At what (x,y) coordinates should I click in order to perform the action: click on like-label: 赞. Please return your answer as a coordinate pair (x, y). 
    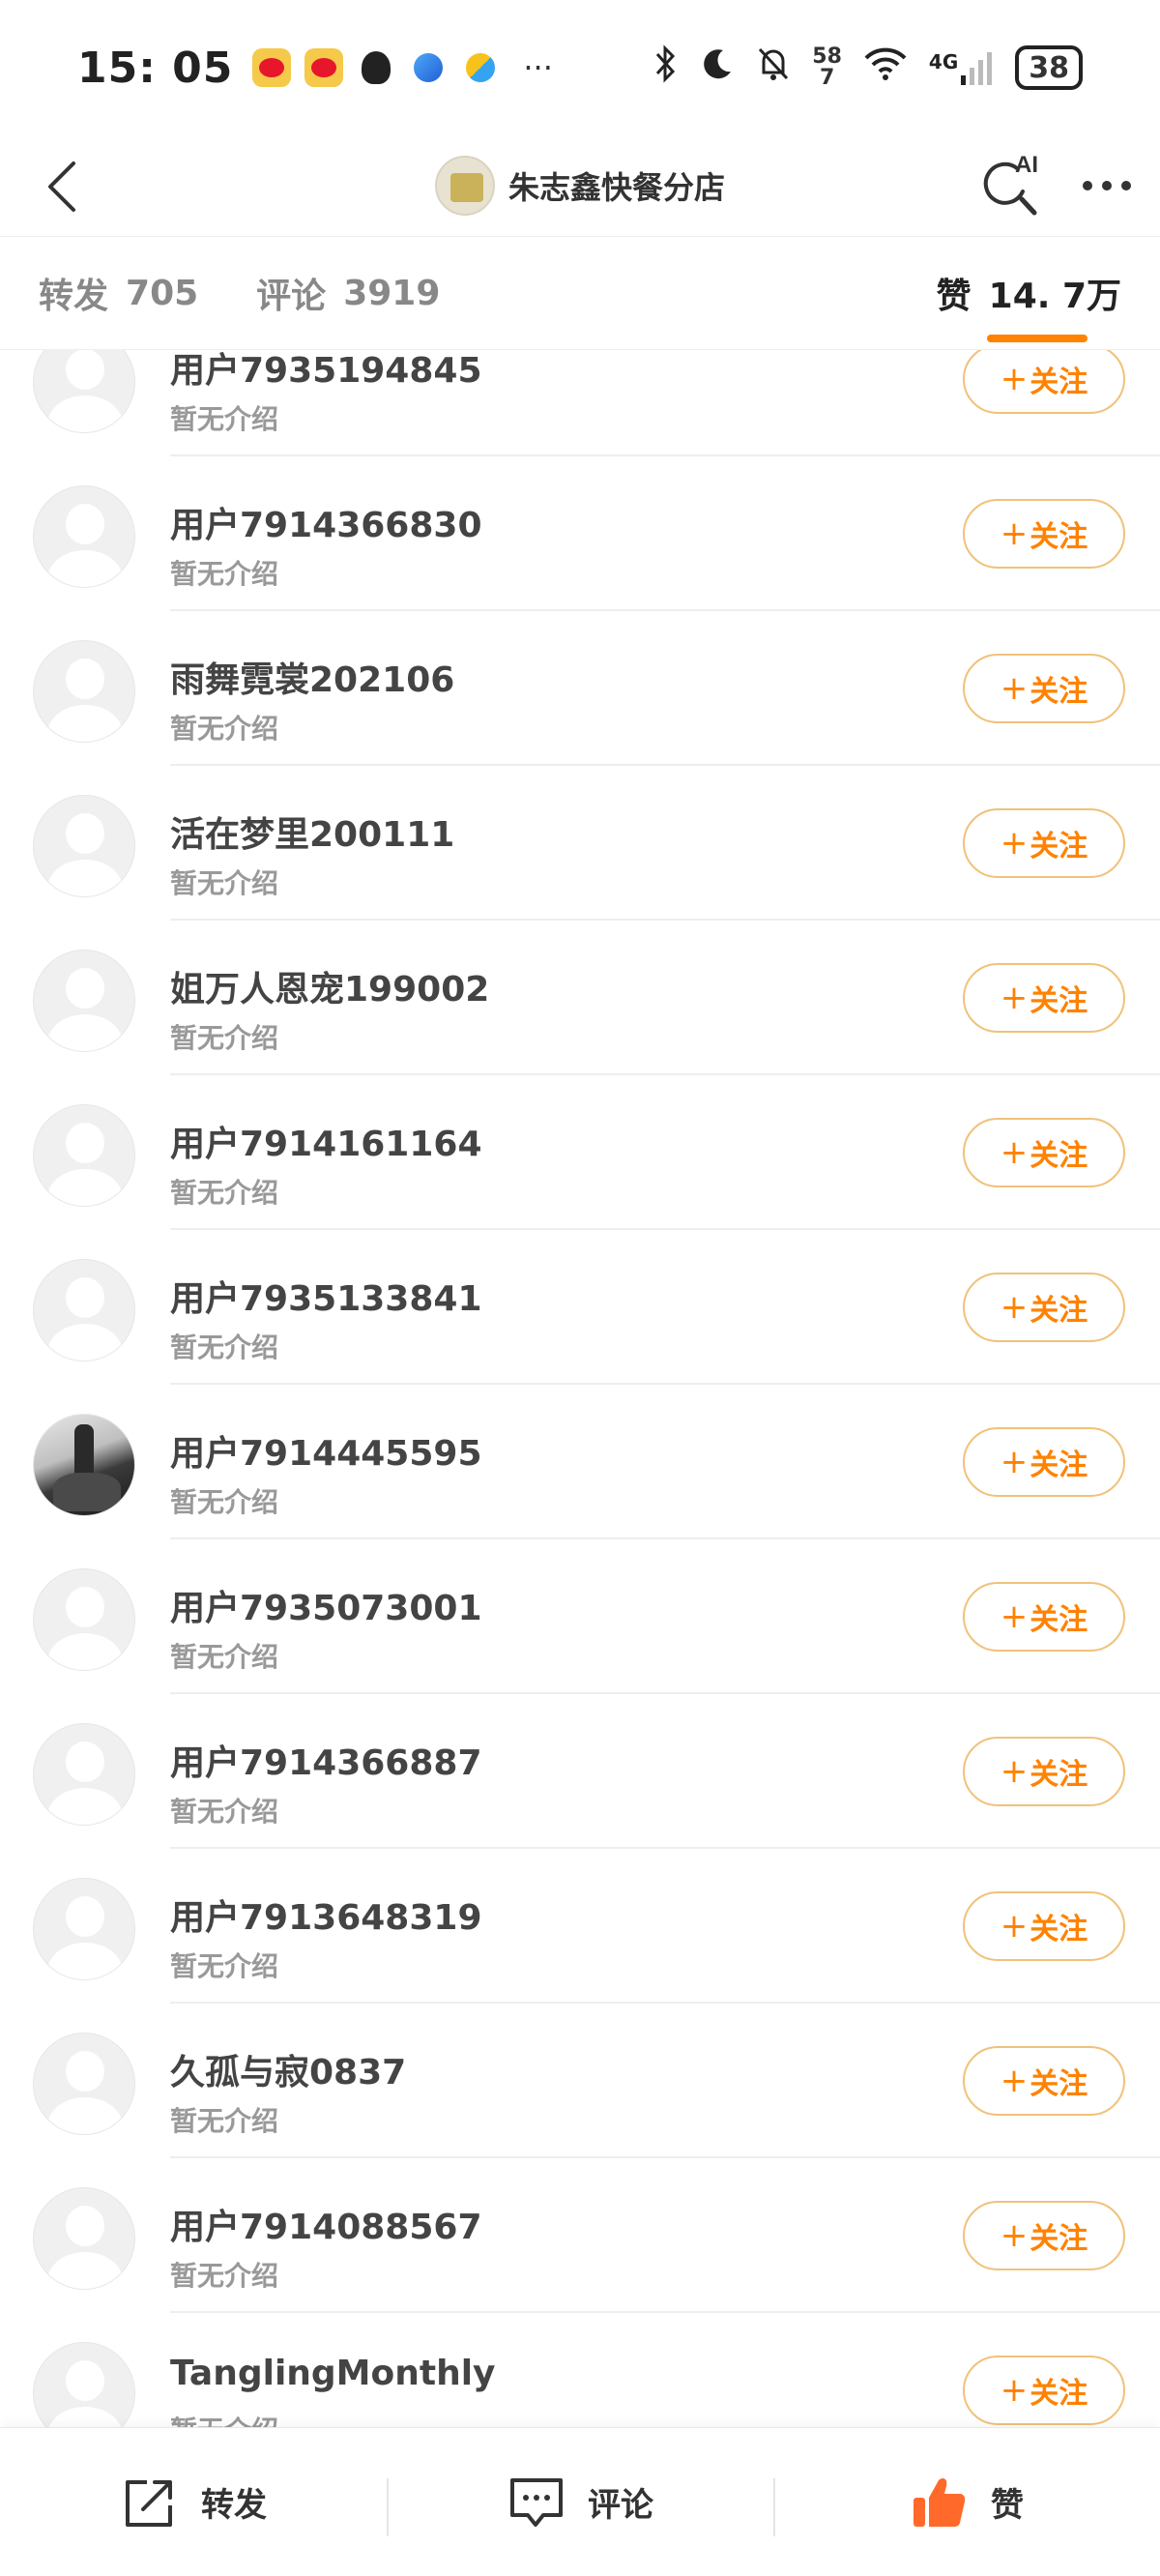
    Looking at the image, I should click on (1008, 2505).